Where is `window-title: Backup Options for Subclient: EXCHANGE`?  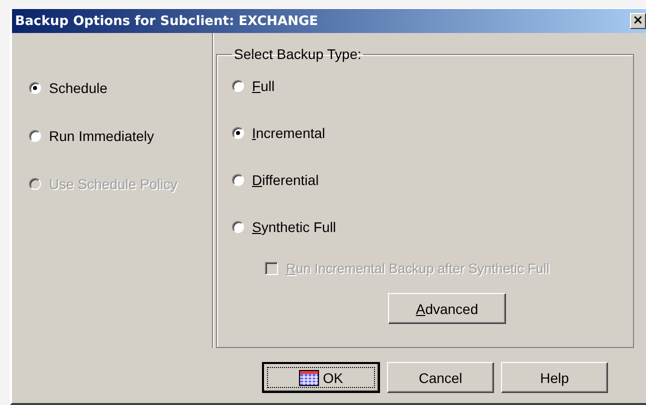 window-title: Backup Options for Subclient: EXCHANGE is located at coordinates (166, 21).